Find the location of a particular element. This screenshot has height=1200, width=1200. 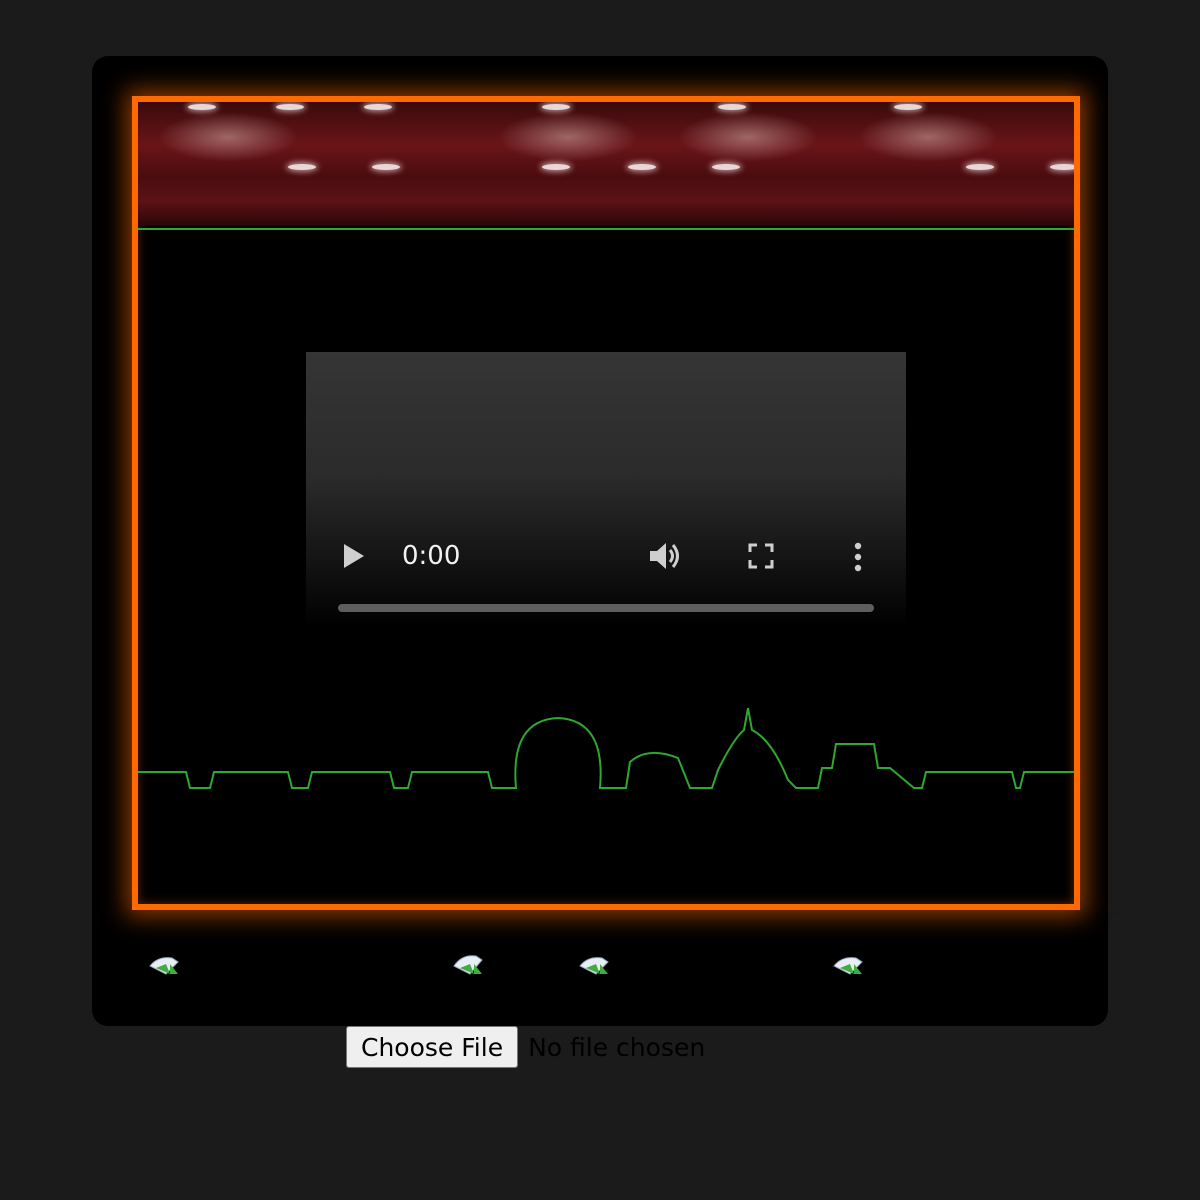

file-status-text: No file chosen is located at coordinates (617, 1047).